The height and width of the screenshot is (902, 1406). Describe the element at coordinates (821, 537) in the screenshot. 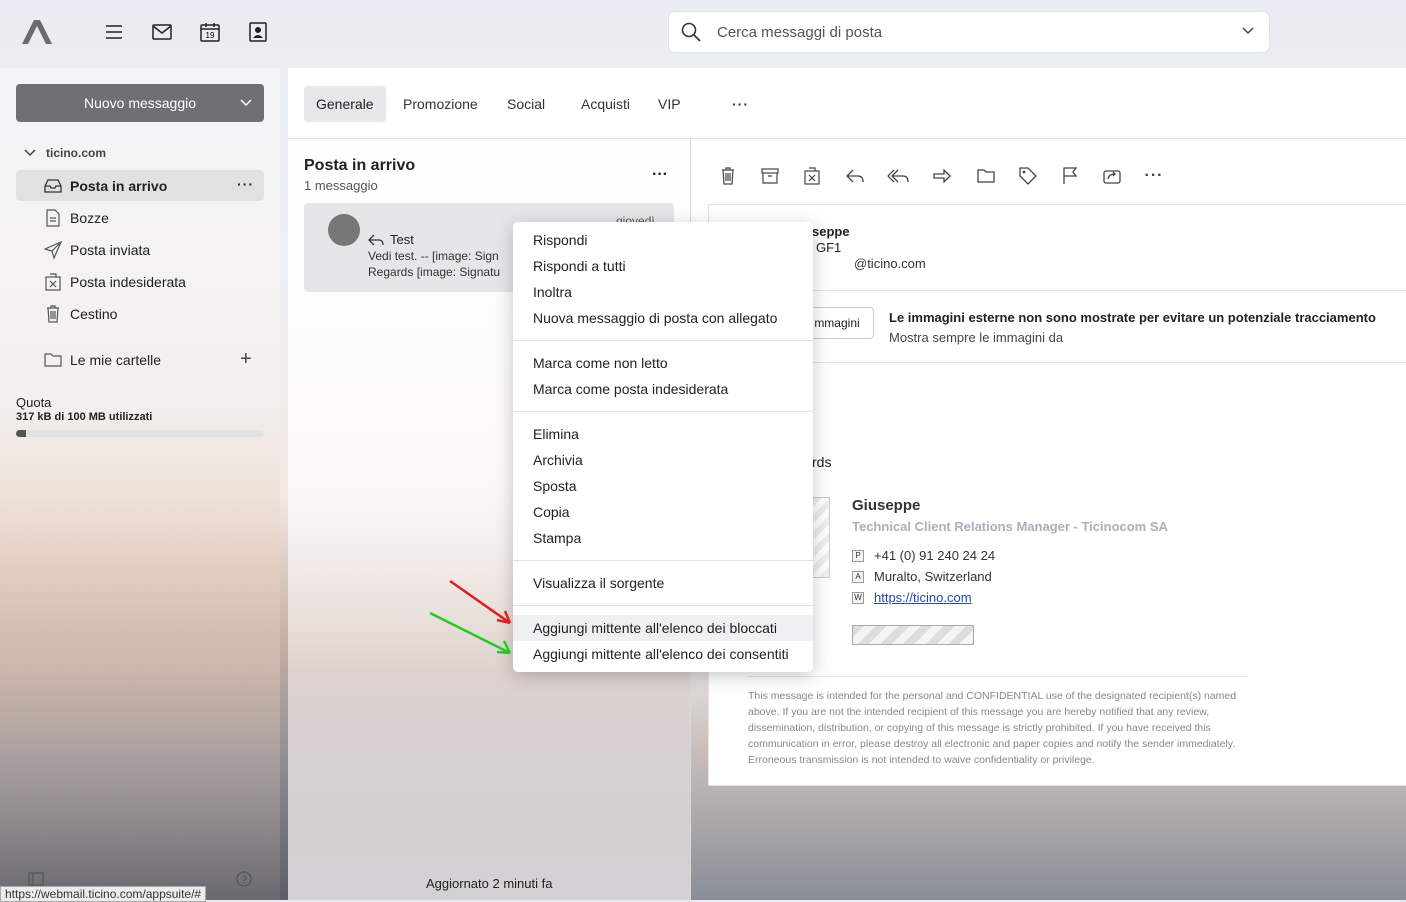

I see `signature-image` at that location.